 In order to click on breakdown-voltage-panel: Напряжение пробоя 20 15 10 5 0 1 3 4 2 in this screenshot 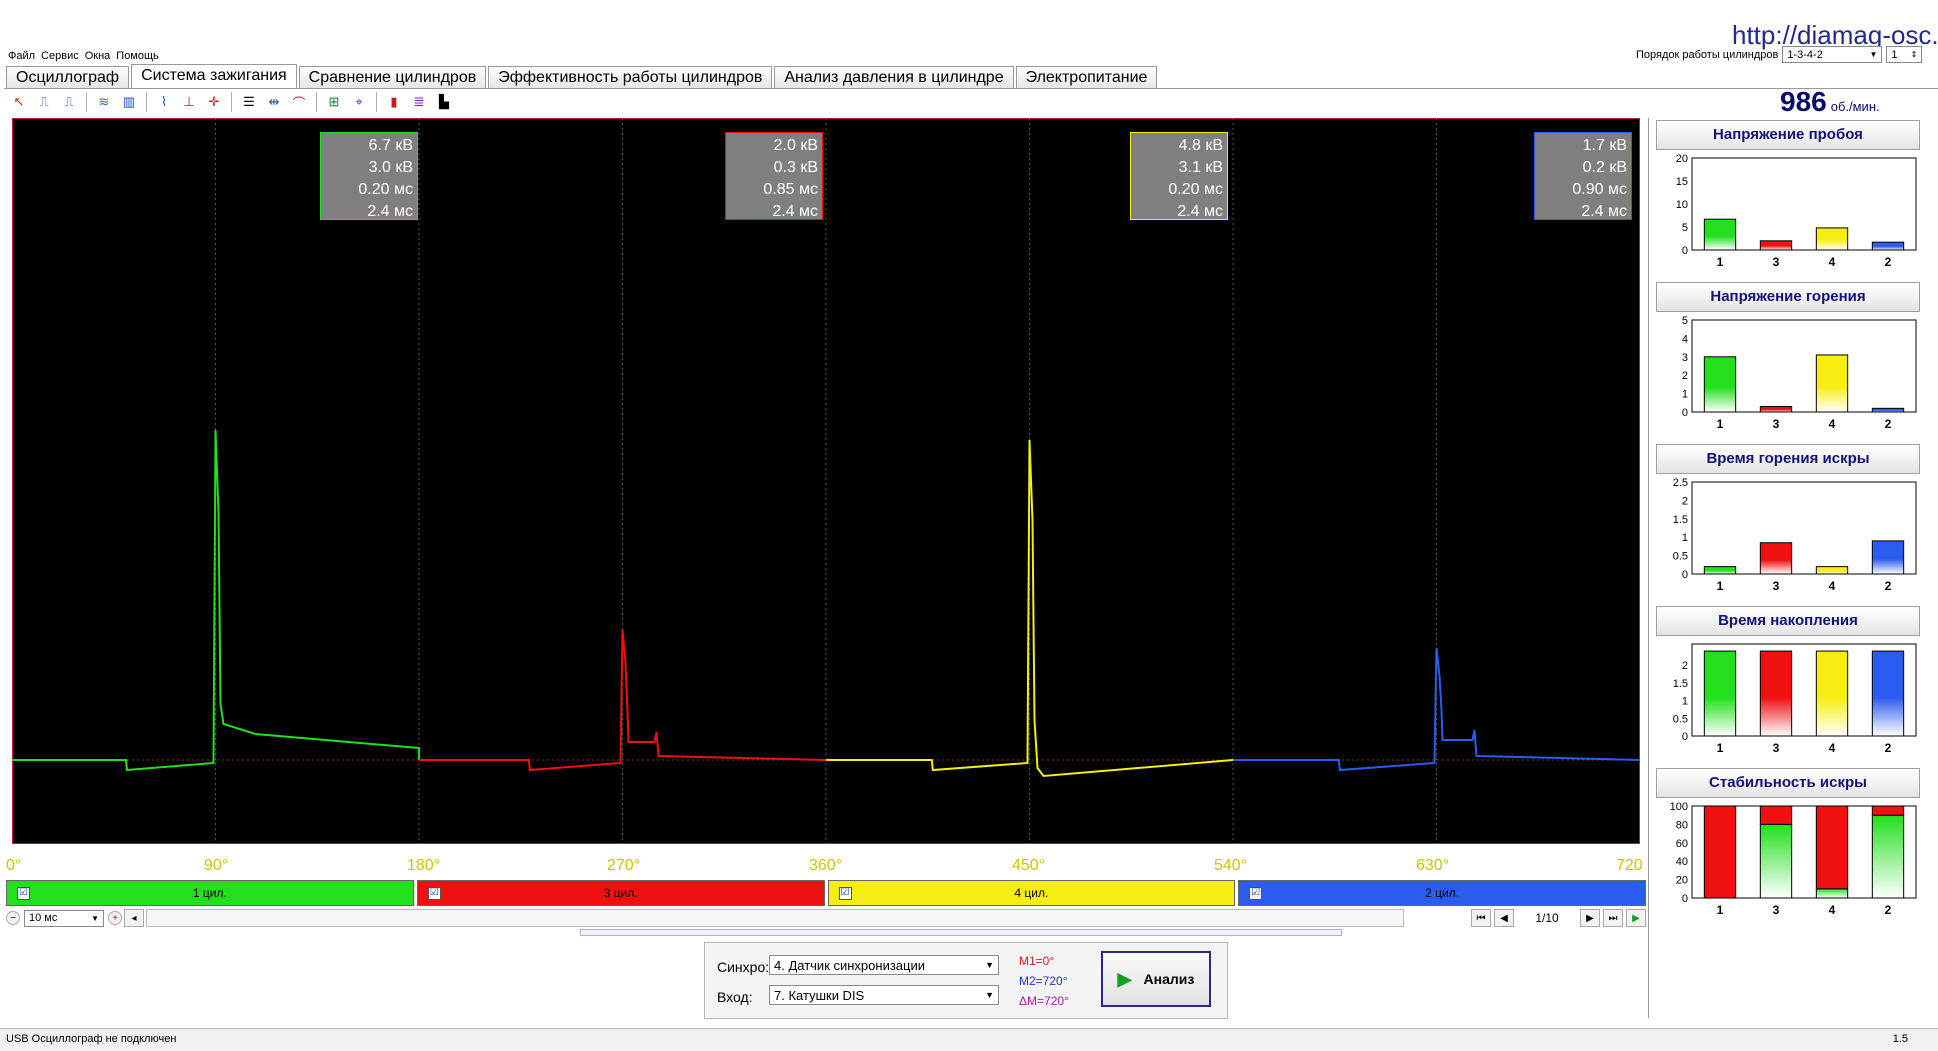, I will do `click(1788, 200)`.